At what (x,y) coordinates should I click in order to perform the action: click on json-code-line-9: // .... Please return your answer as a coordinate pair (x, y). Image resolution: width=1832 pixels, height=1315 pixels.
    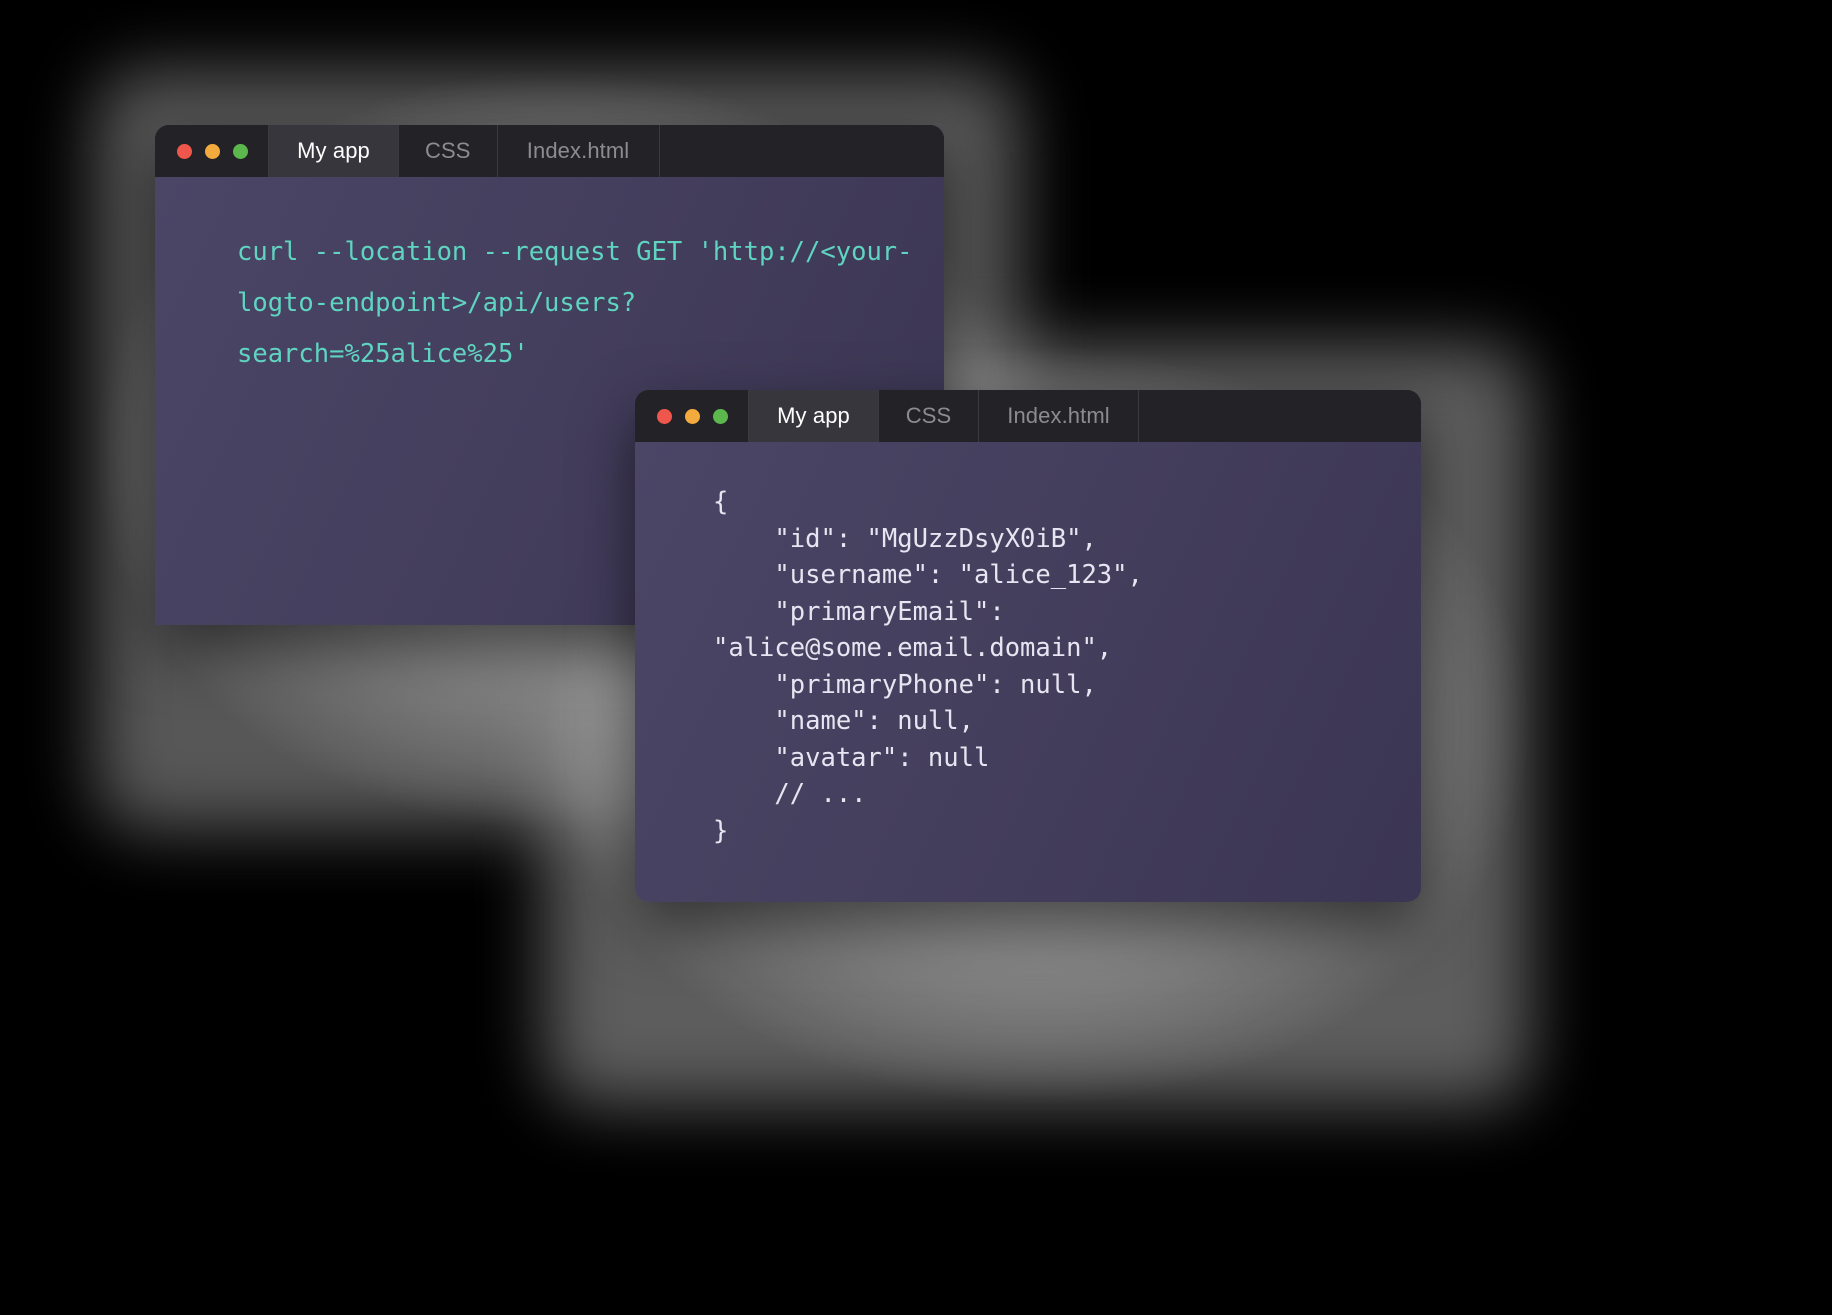
    Looking at the image, I should click on (790, 794).